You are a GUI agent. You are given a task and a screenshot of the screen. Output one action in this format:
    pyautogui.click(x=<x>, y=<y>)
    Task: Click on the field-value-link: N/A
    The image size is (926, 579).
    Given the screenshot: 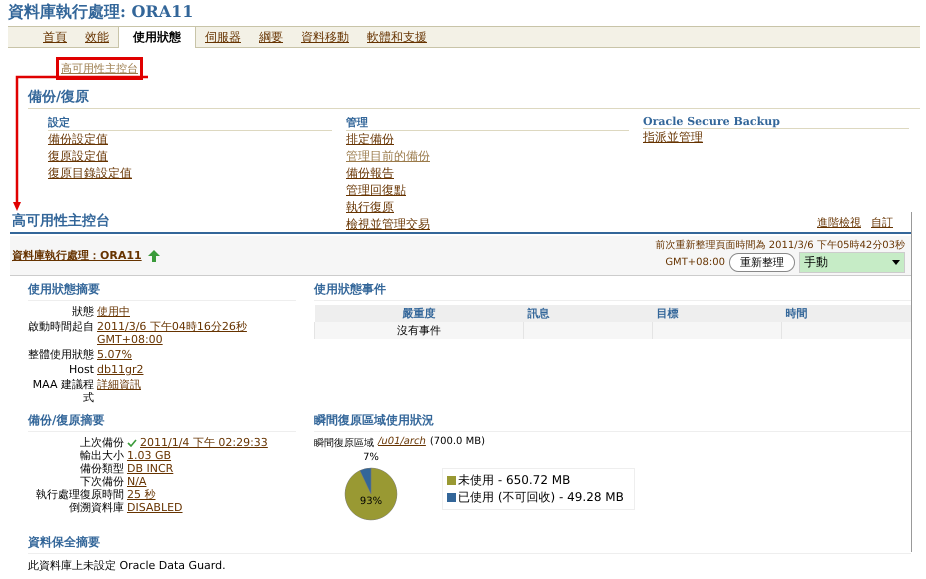 What is the action you would take?
    pyautogui.click(x=136, y=481)
    